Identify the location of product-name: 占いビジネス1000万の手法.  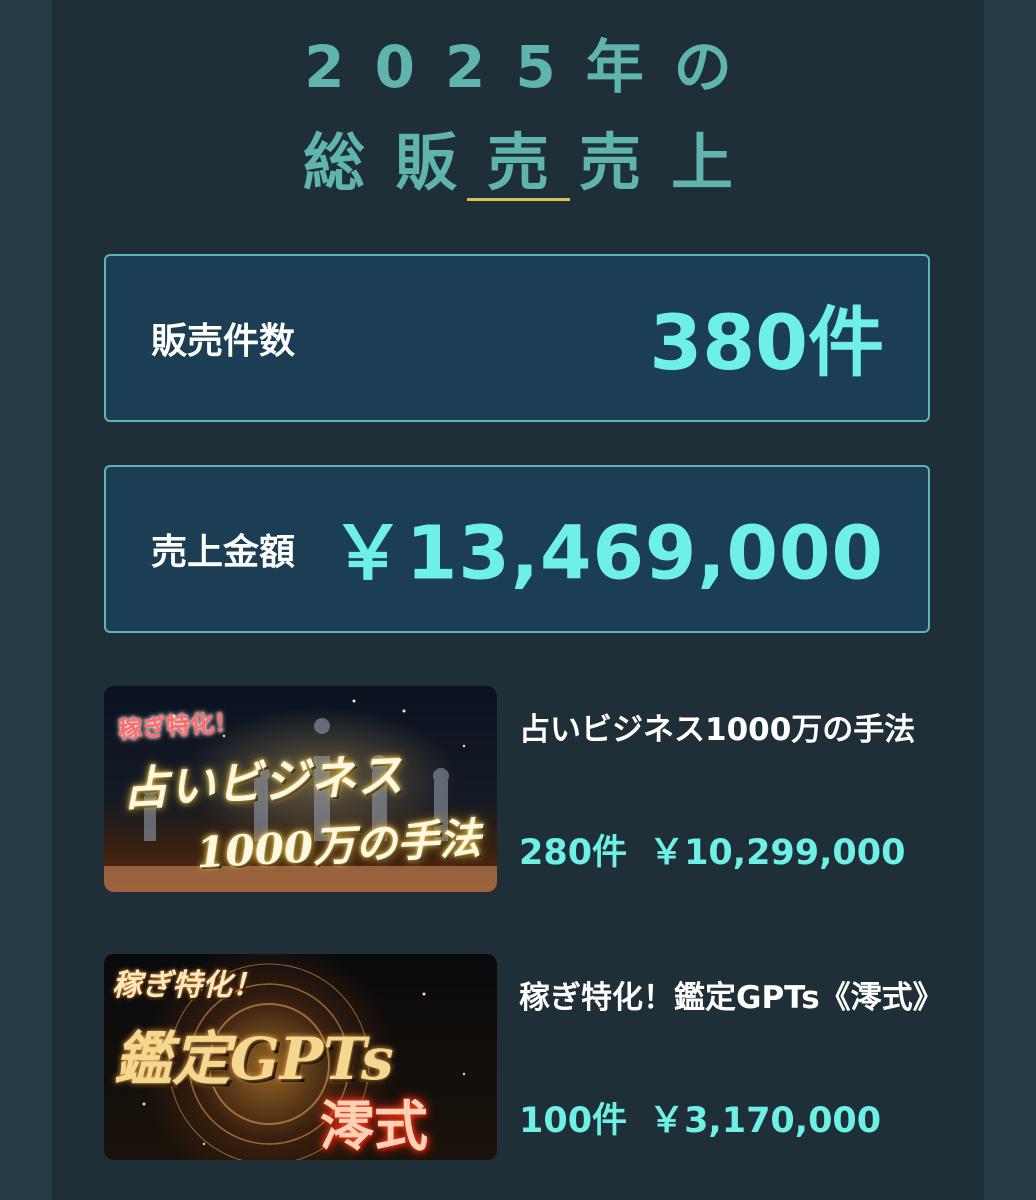
(729, 730).